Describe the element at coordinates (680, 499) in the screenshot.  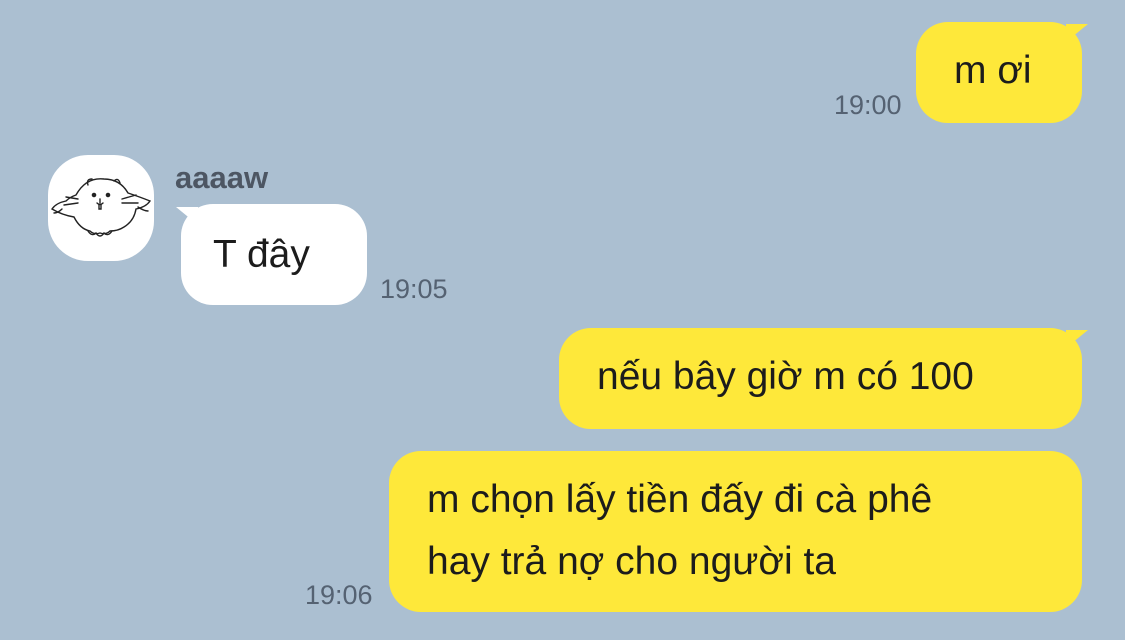
I see `message-text-line: m chọn lấy tiền đấy đi cà phê` at that location.